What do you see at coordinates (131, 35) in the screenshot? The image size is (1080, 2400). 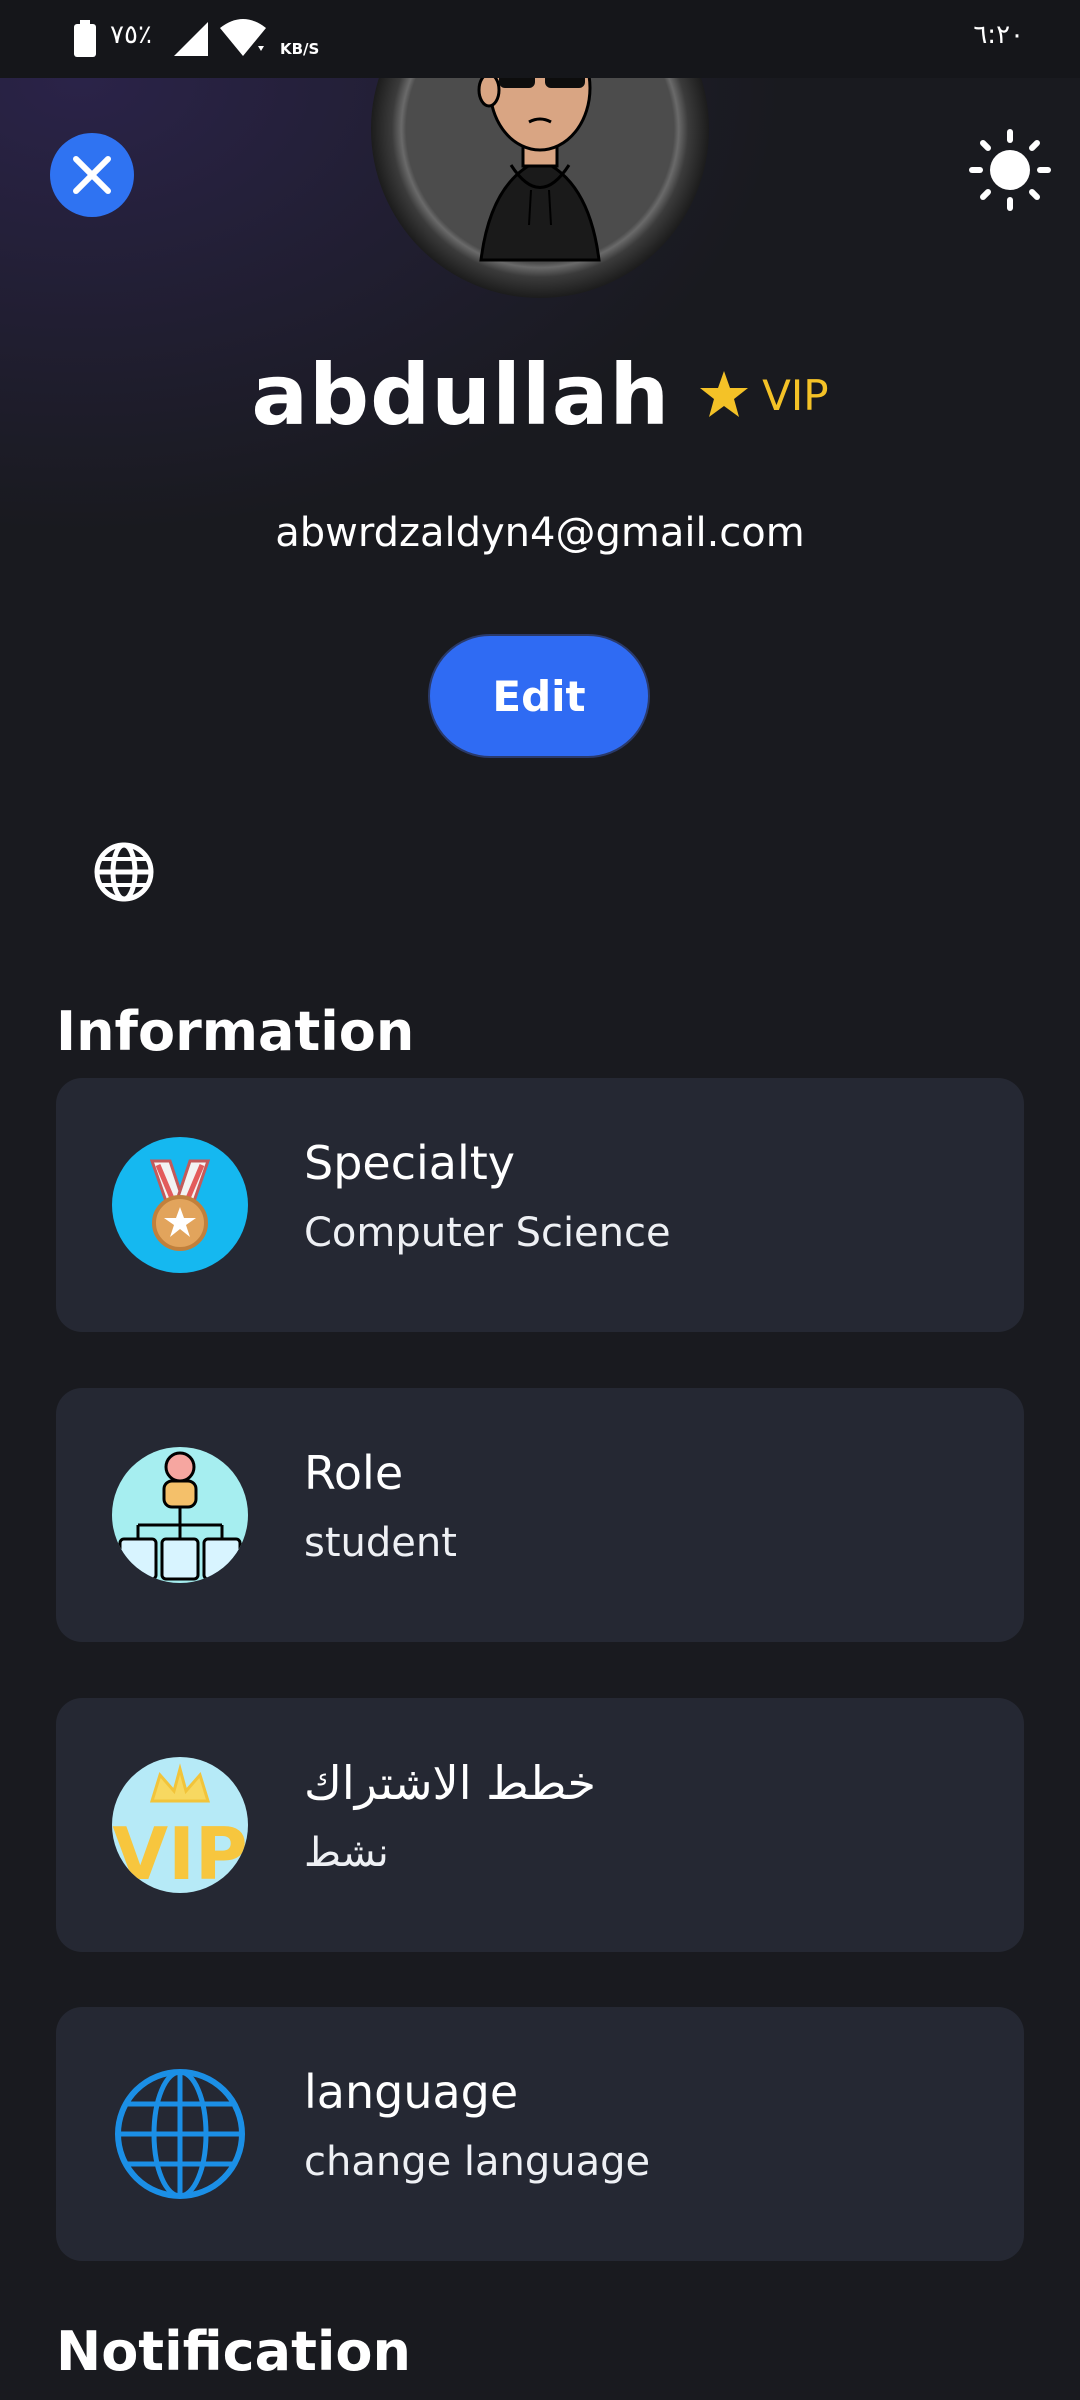 I see `battery-percent: ٧٥٪` at bounding box center [131, 35].